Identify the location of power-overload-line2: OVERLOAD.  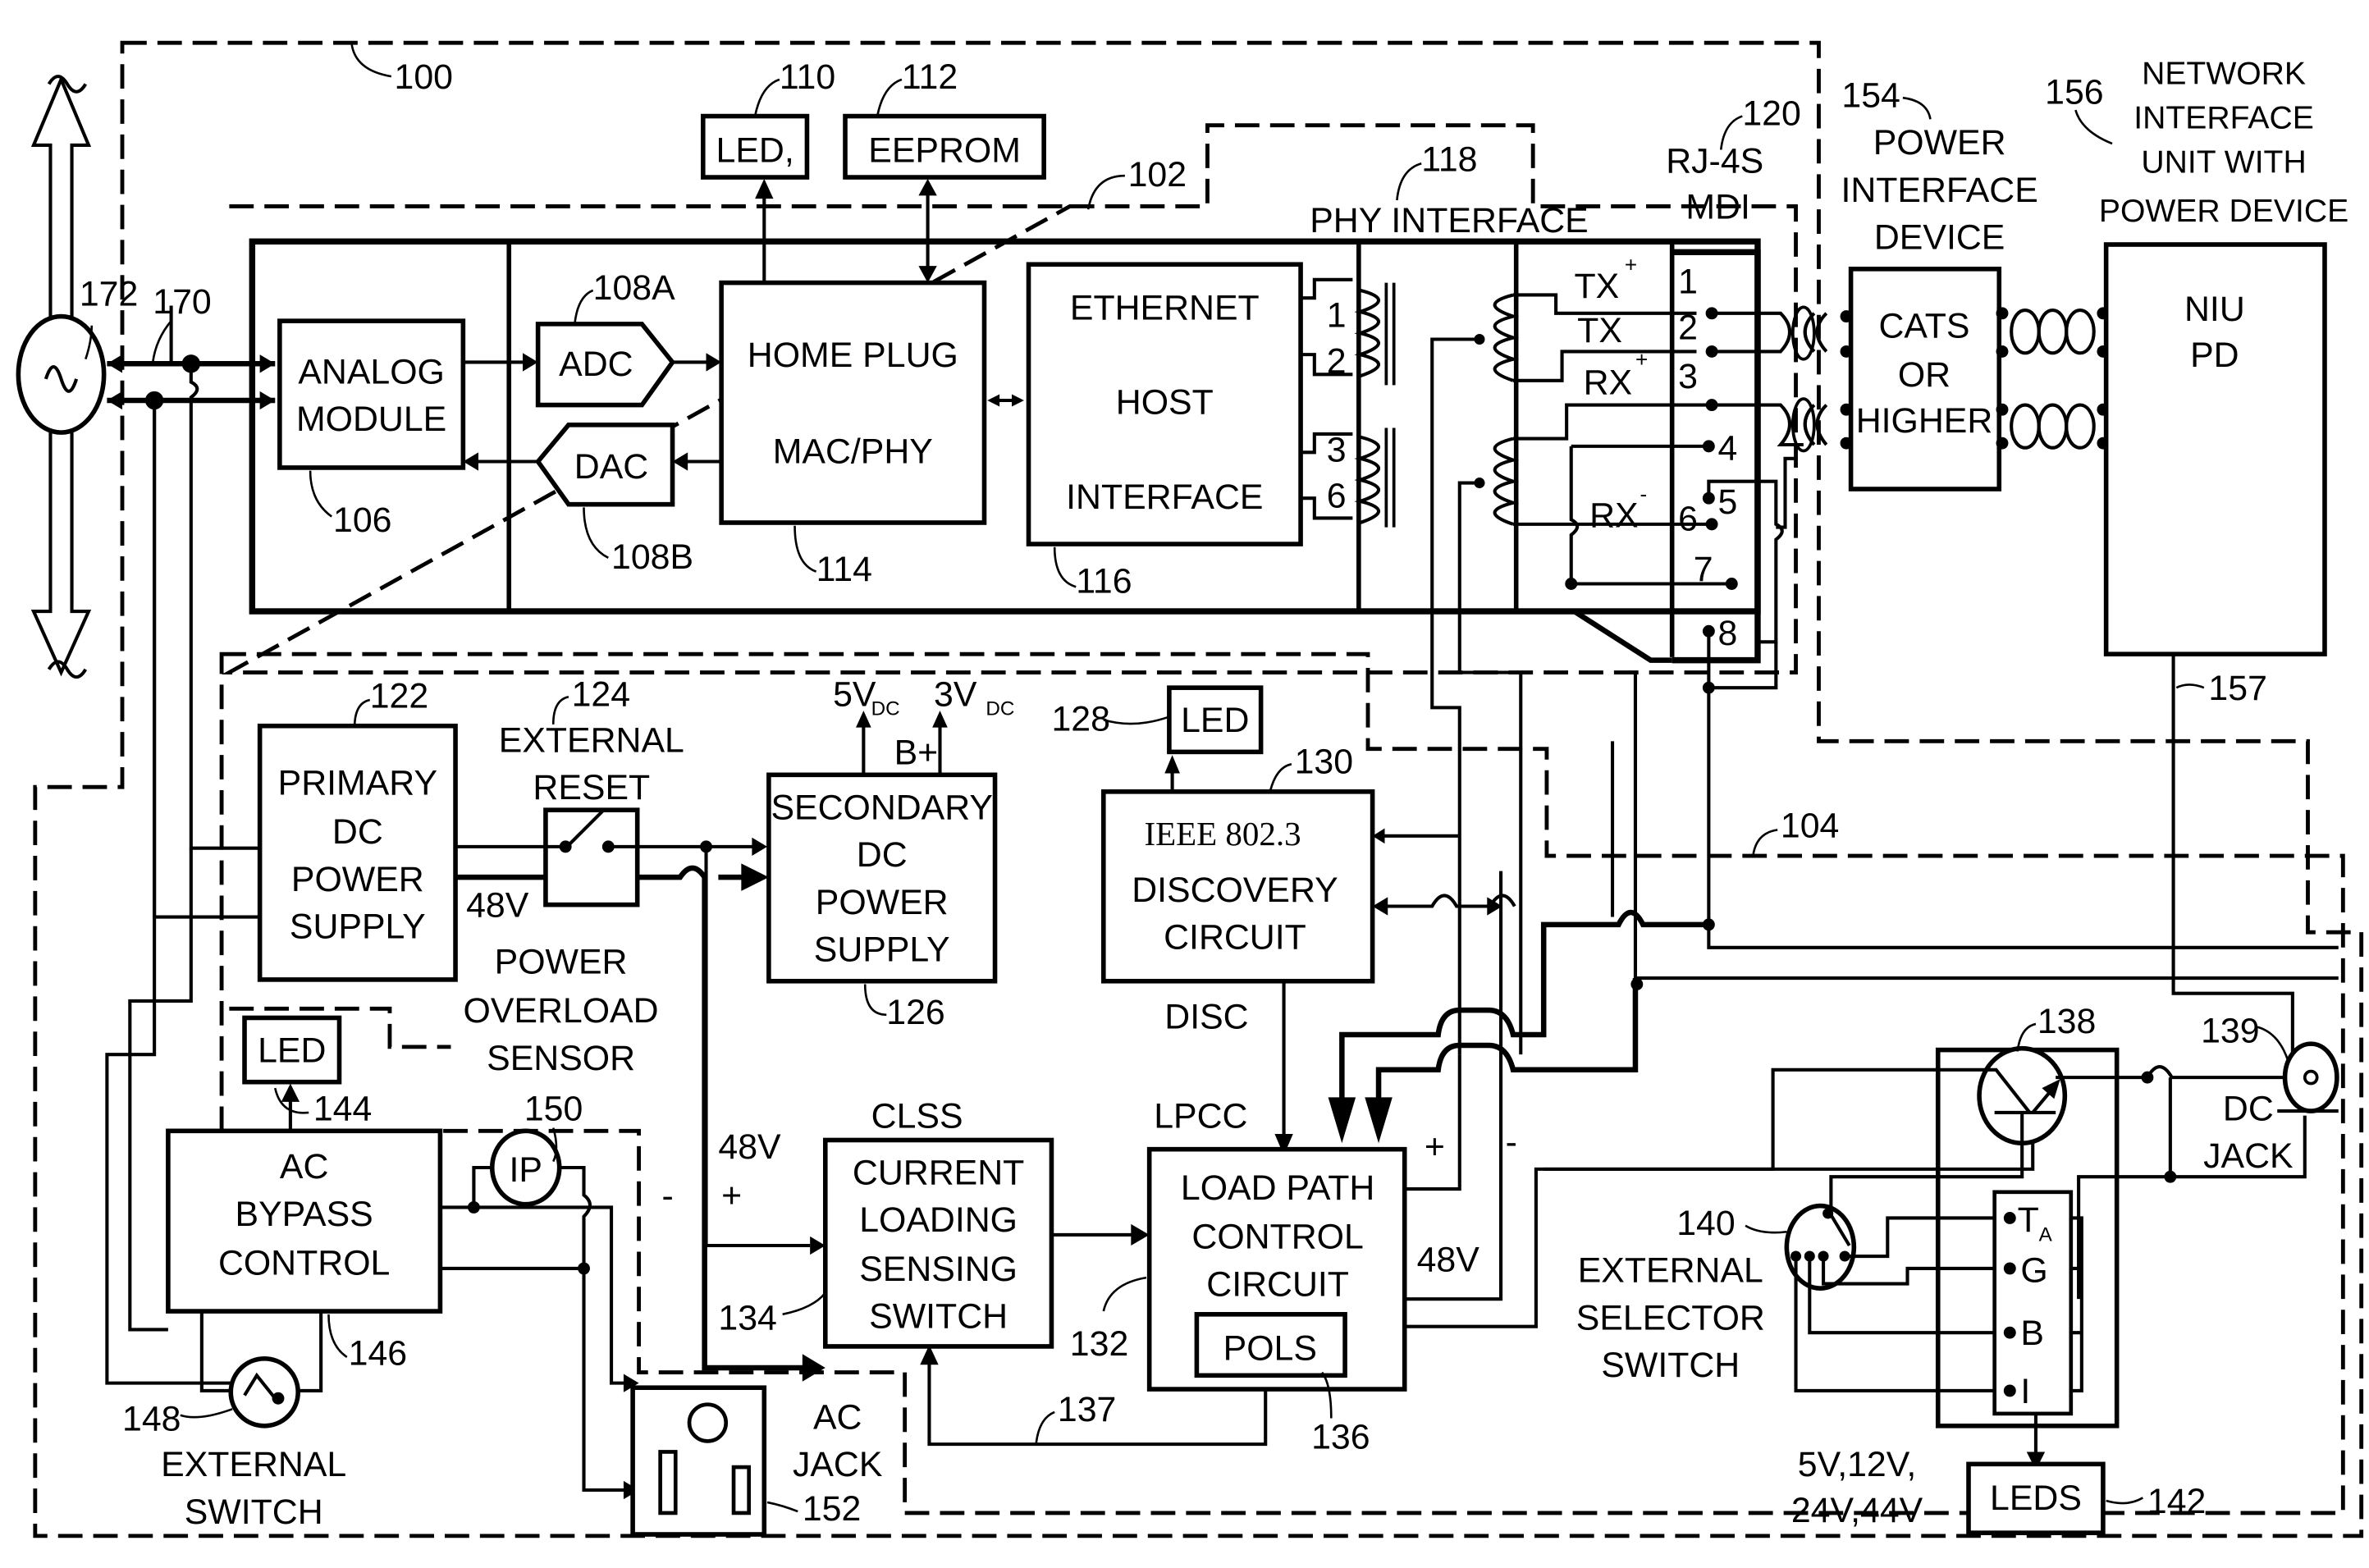
(561, 1011).